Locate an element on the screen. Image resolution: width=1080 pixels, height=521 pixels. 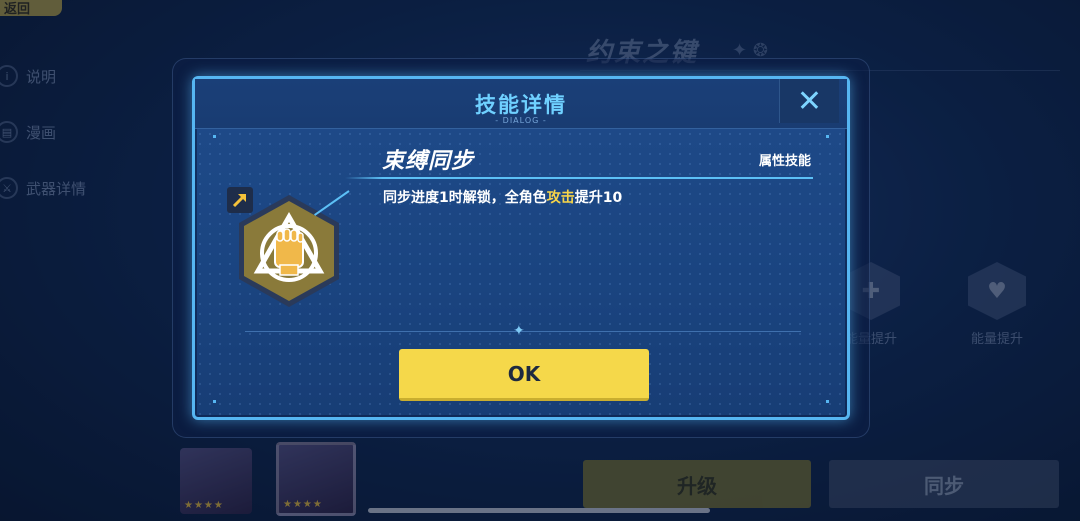
skill-divider is located at coordinates (579, 178).